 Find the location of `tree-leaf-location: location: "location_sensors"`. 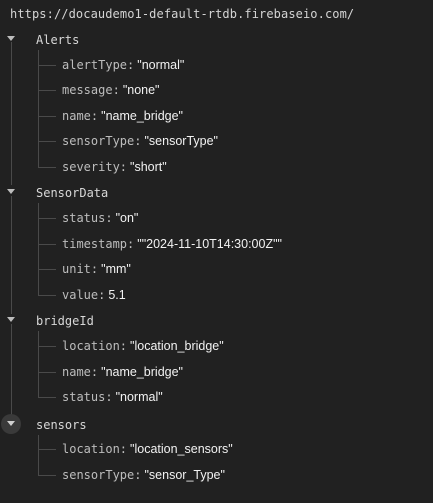

tree-leaf-location: location: "location_sensors" is located at coordinates (147, 452).